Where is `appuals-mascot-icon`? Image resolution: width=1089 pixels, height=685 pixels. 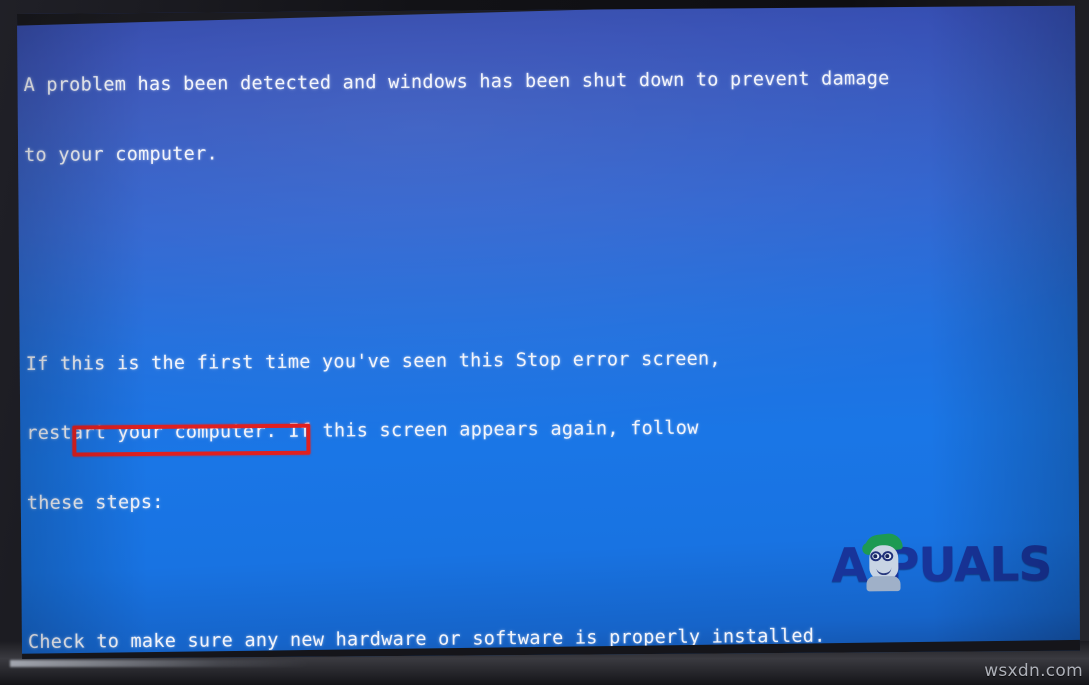
appuals-mascot-icon is located at coordinates (882, 562).